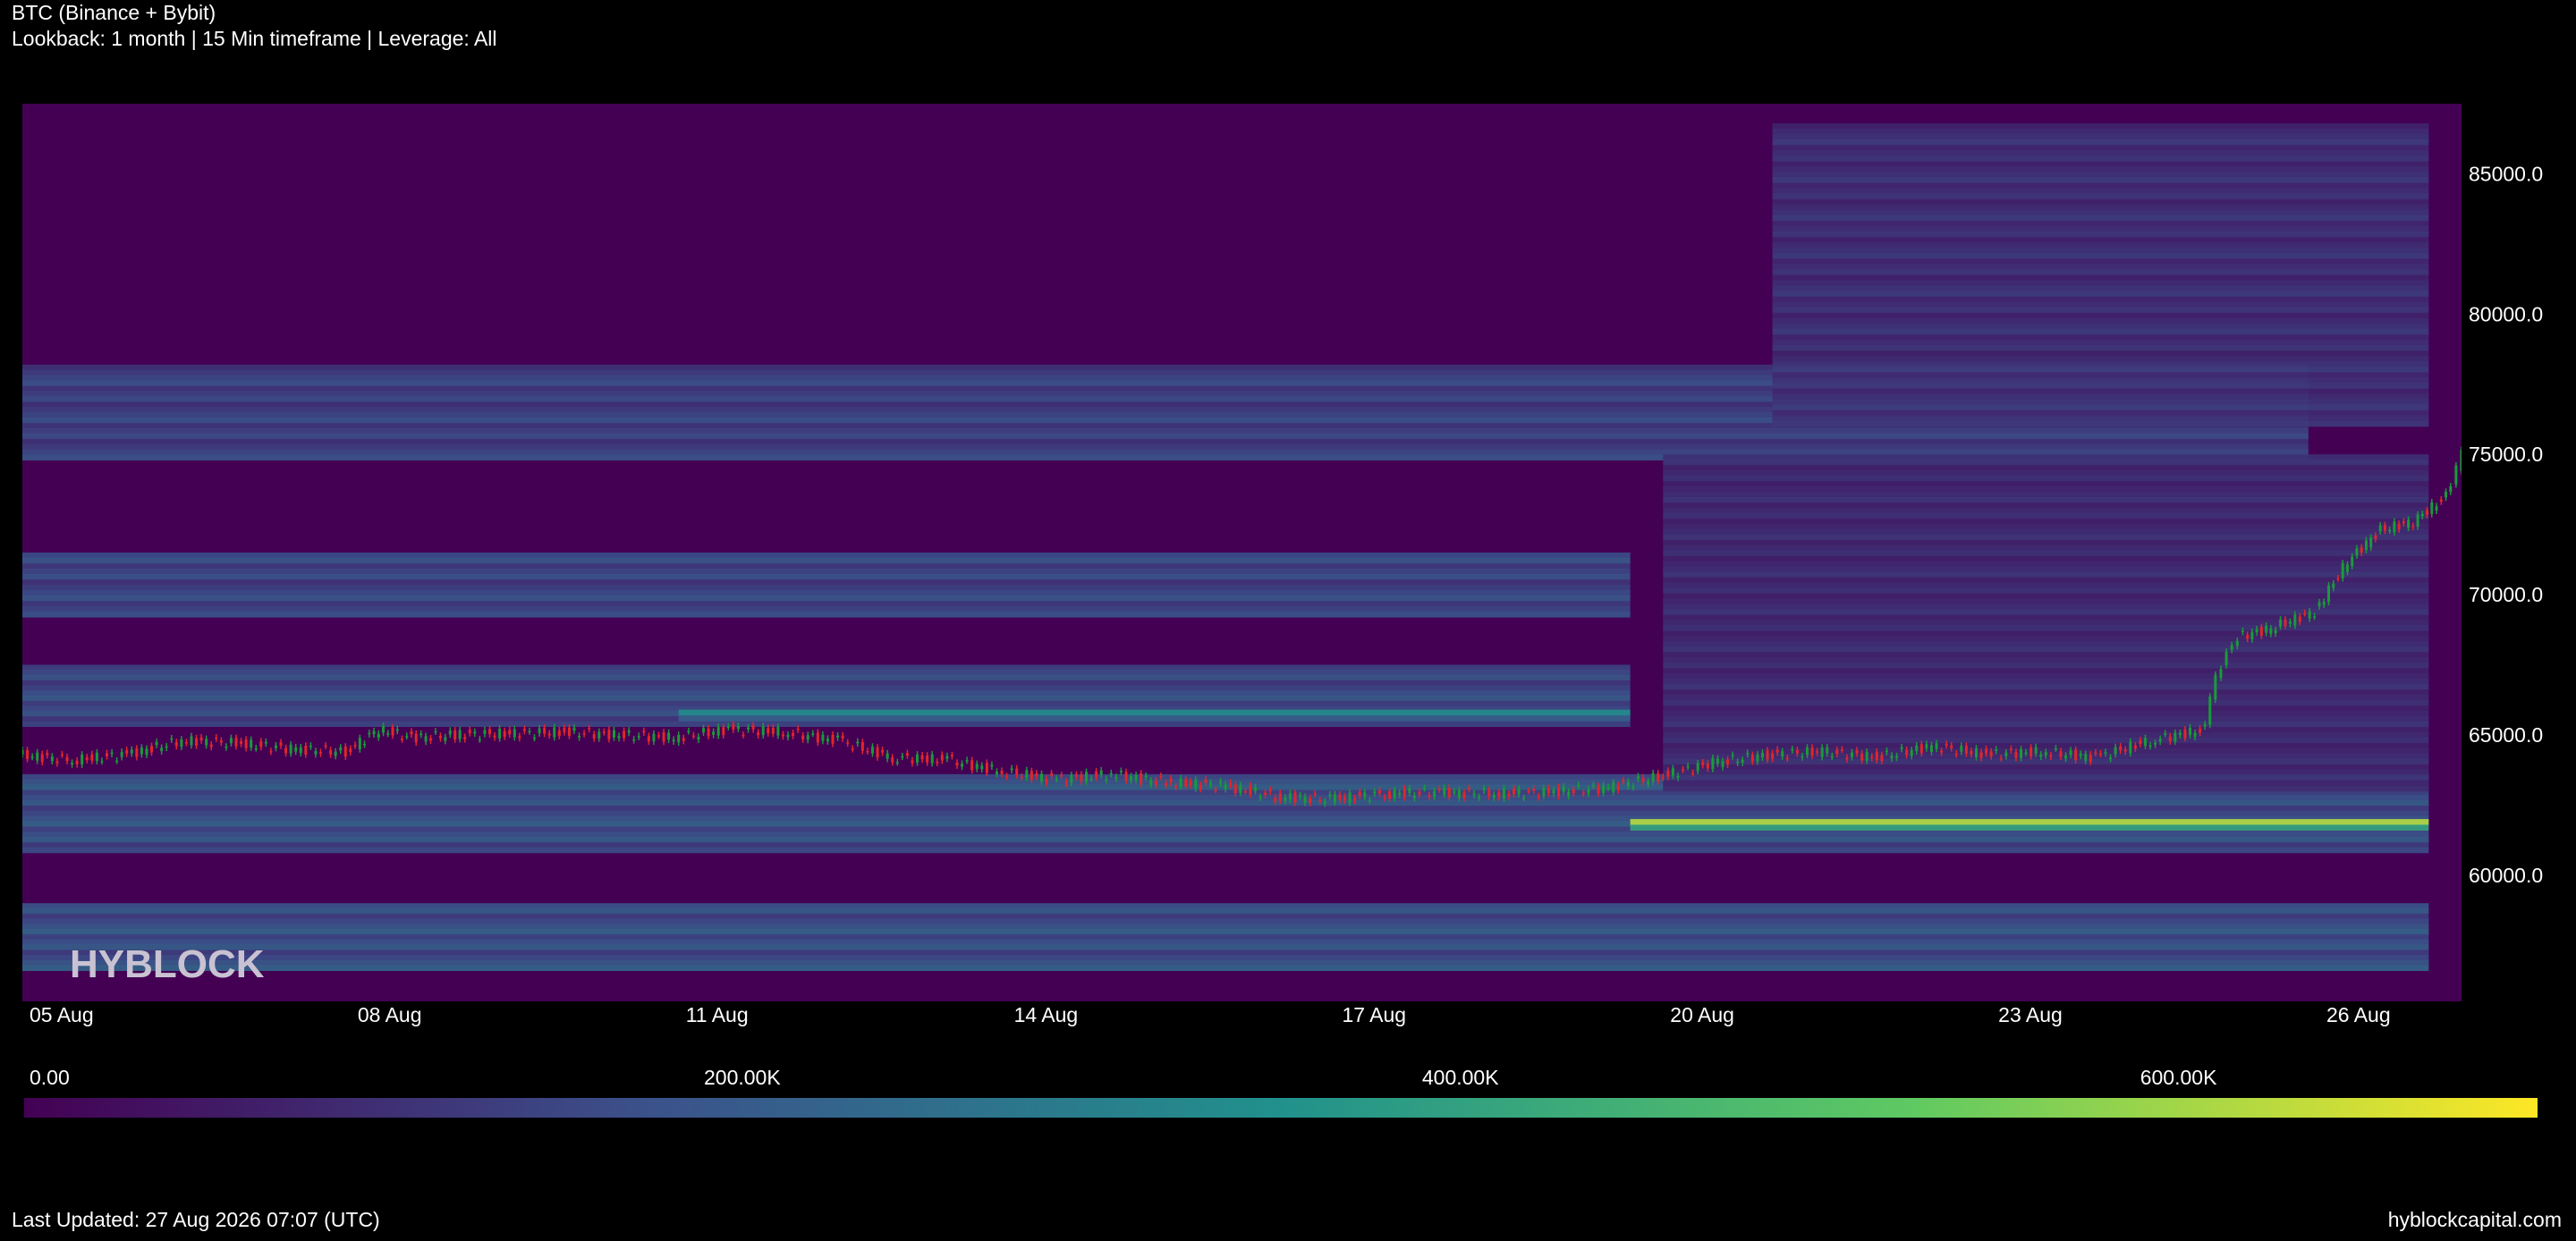  Describe the element at coordinates (2506, 875) in the screenshot. I see `y-tick-label: 60000.0` at that location.